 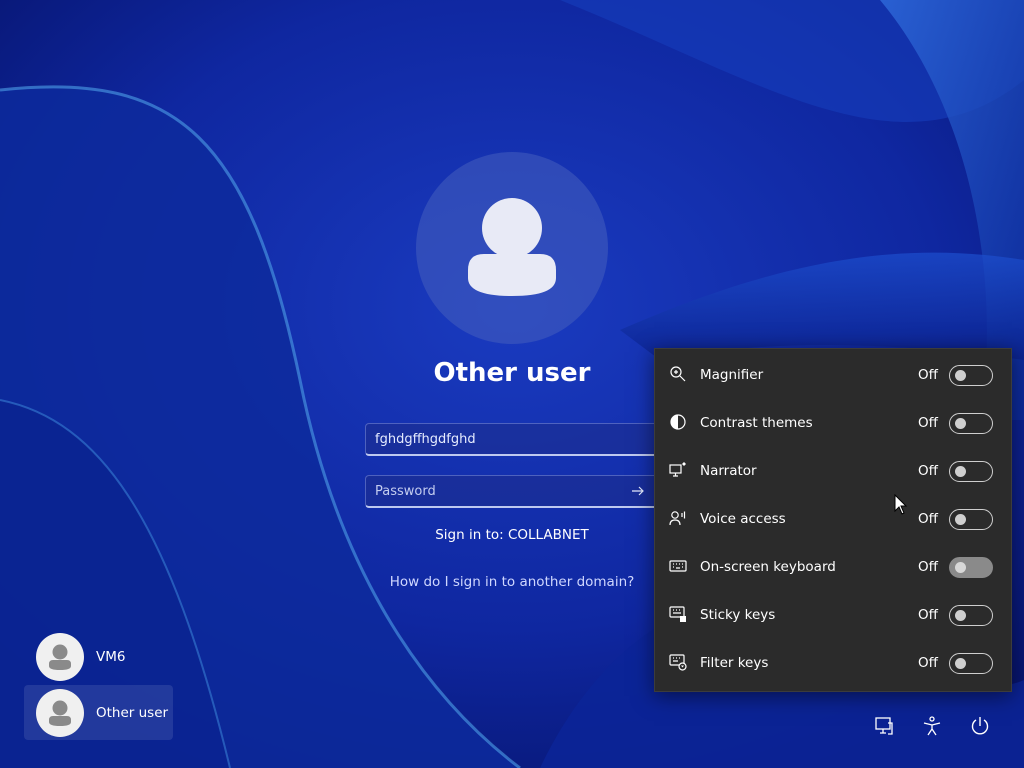 What do you see at coordinates (884, 726) in the screenshot?
I see `network-icon` at bounding box center [884, 726].